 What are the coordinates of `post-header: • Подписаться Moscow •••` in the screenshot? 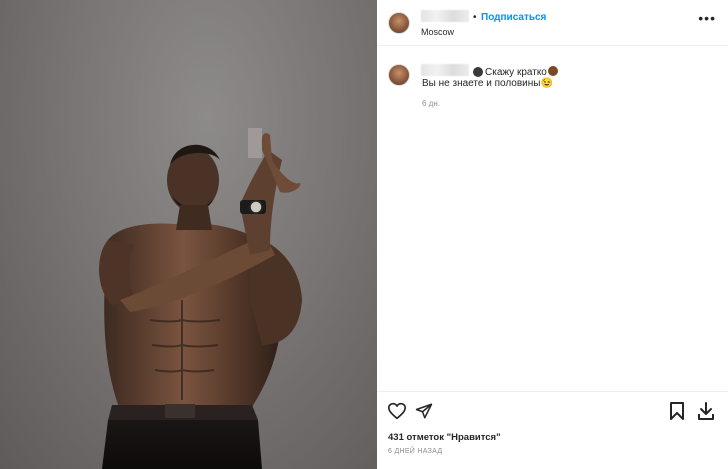 It's located at (552, 23).